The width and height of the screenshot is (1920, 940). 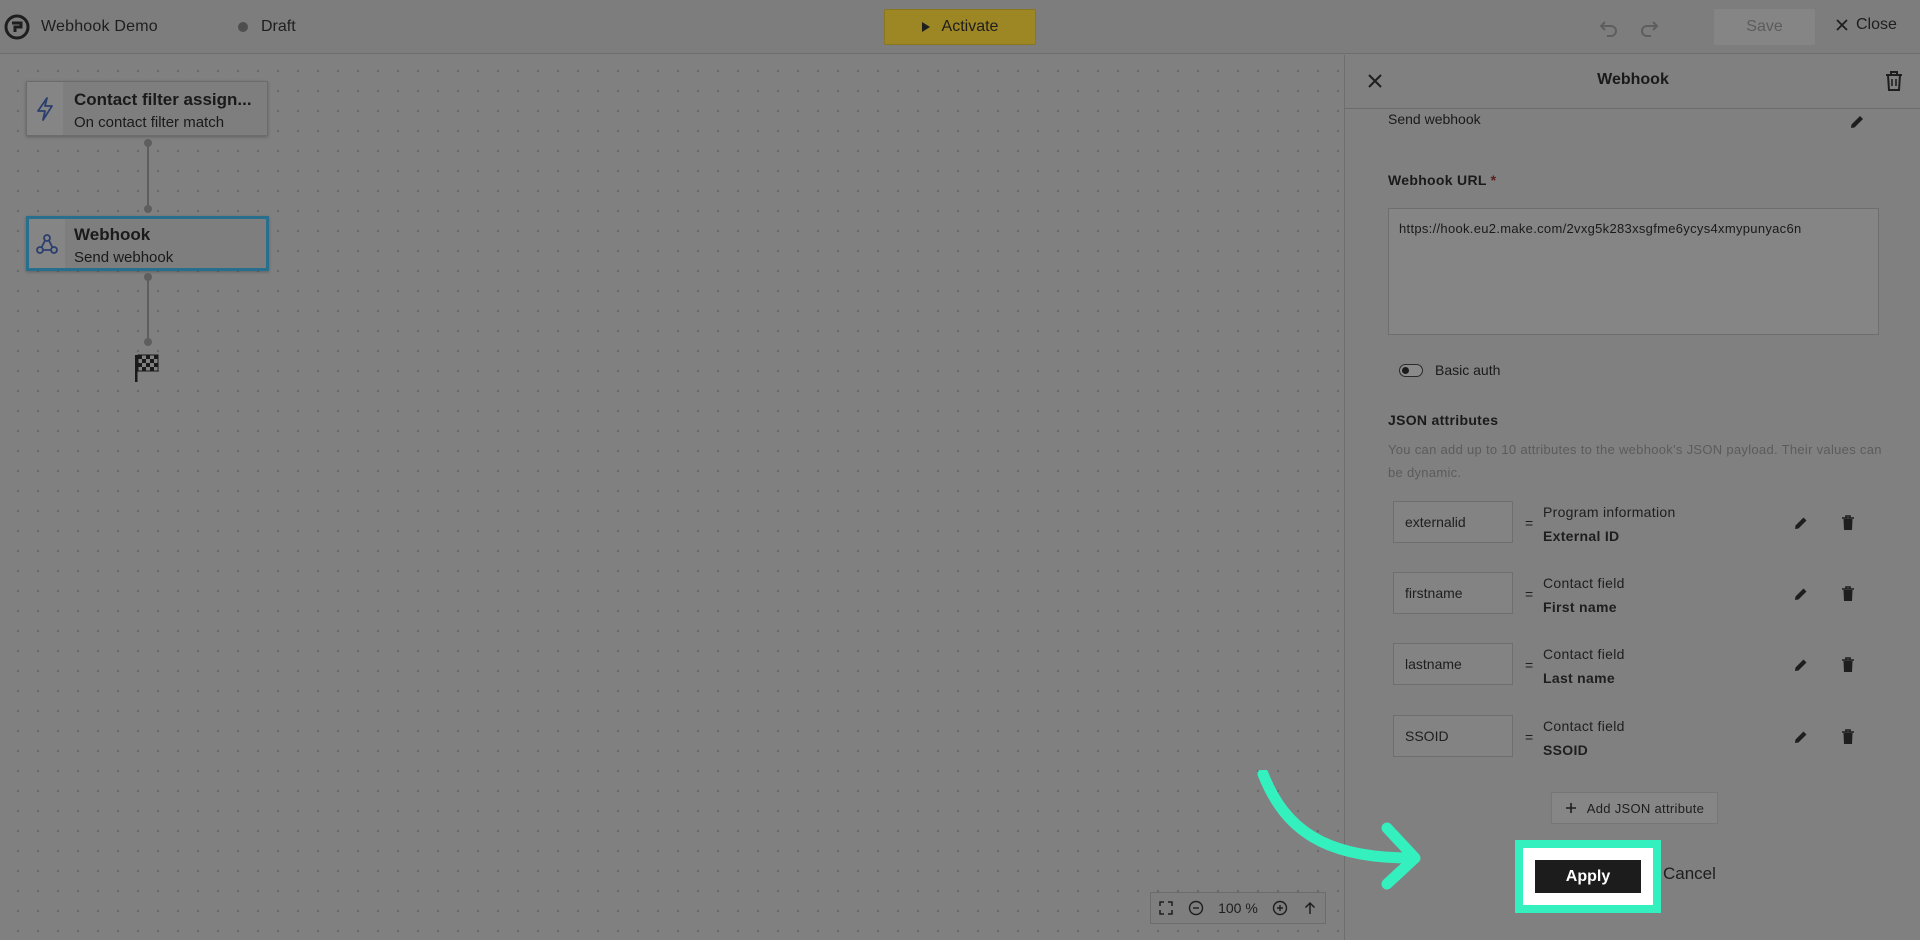 I want to click on close-editor-button: Close, so click(x=1866, y=25).